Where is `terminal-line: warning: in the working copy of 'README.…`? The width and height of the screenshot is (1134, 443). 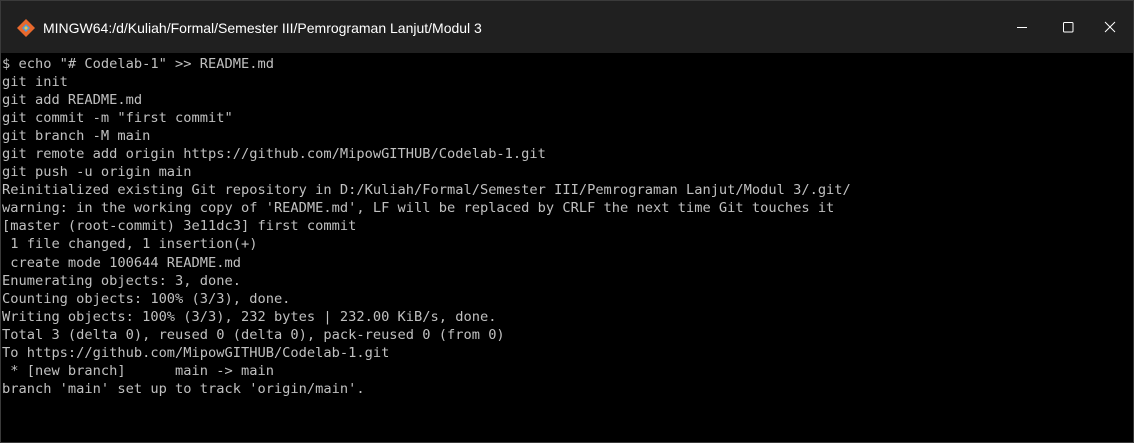 terminal-line: warning: in the working copy of 'README.… is located at coordinates (418, 208).